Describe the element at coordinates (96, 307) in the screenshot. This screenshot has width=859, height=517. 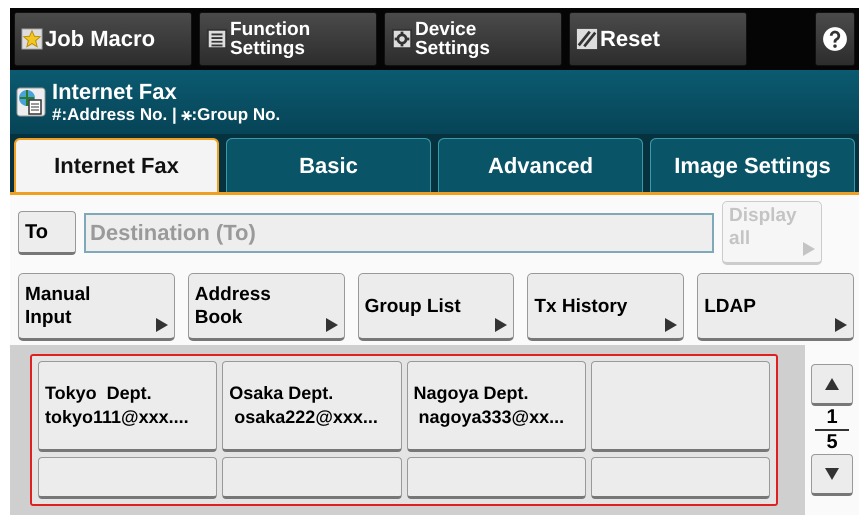
I see `source-button: Manual Input` at that location.